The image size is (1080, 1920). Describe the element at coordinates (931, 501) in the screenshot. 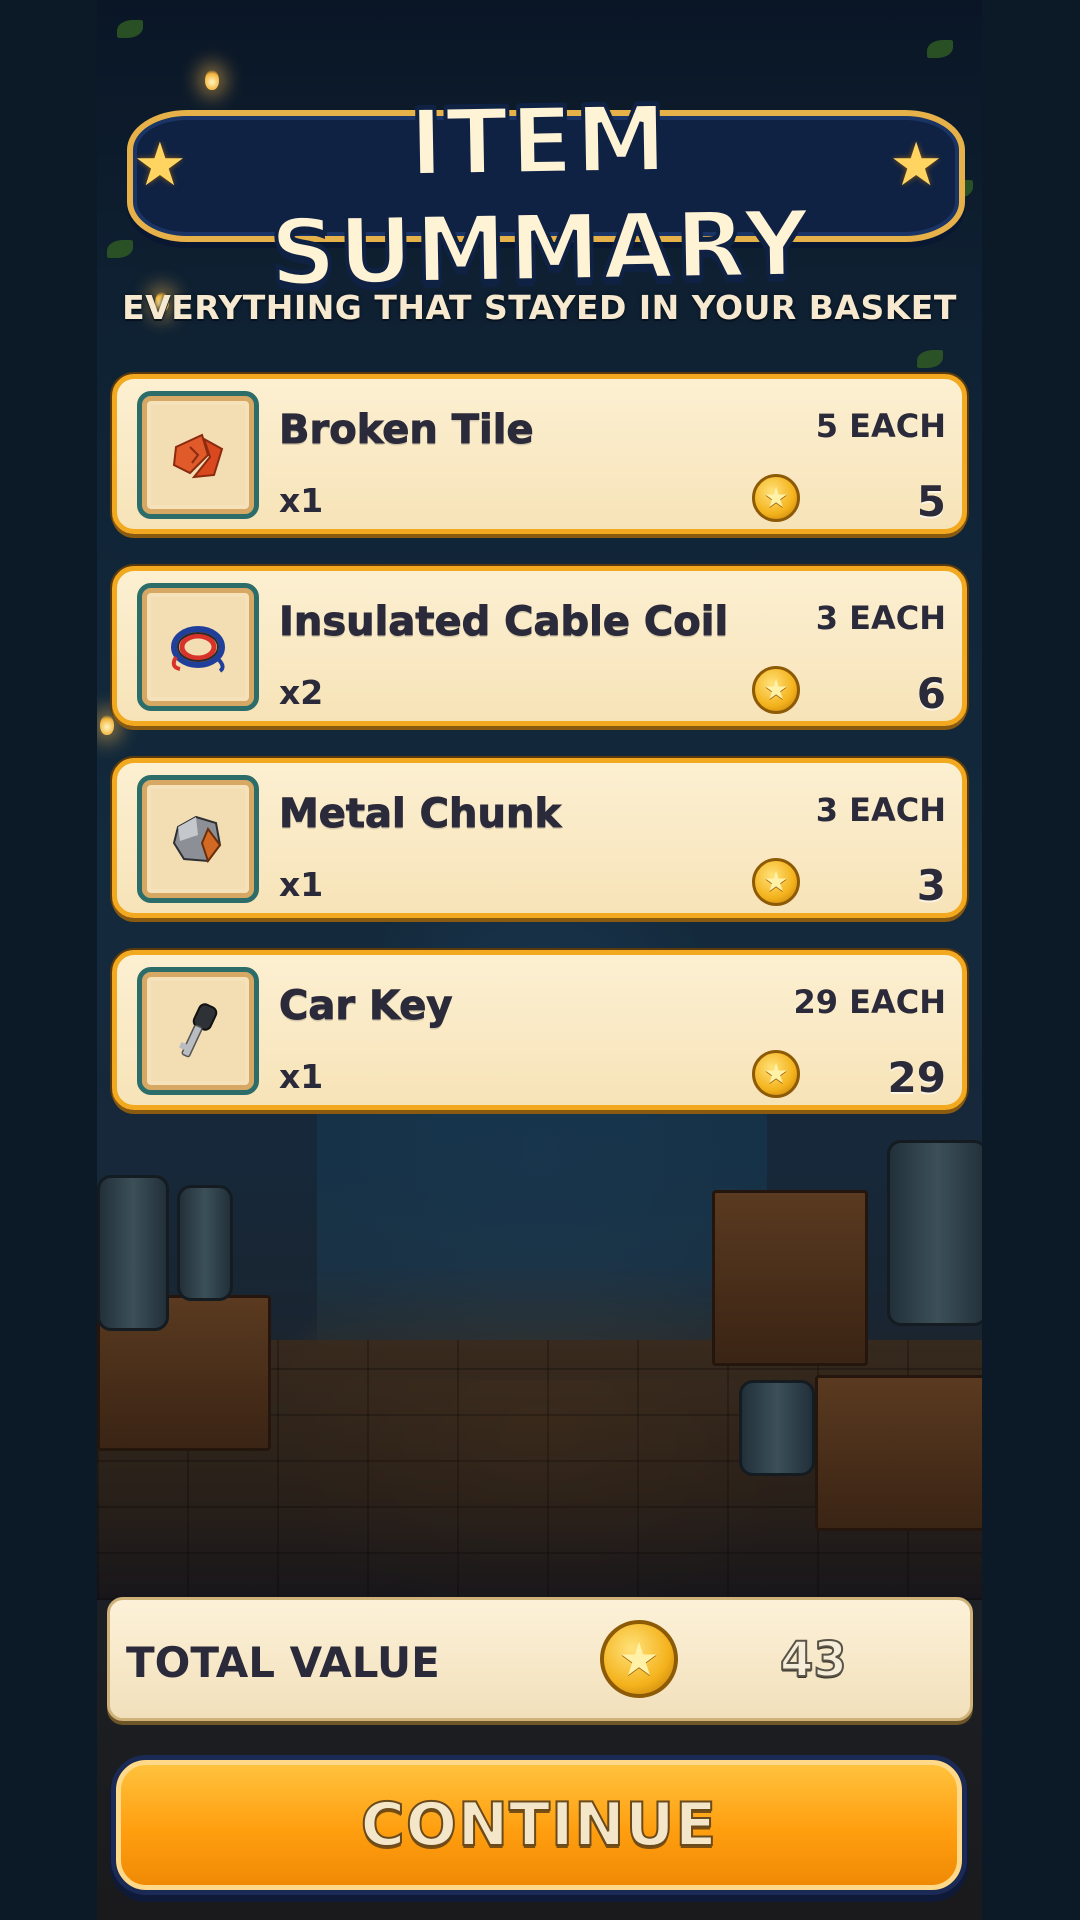

I see `item-total-value: 5` at that location.